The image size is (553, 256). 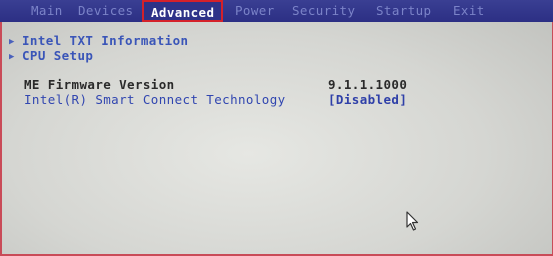 I want to click on tab-security: Security, so click(x=323, y=11).